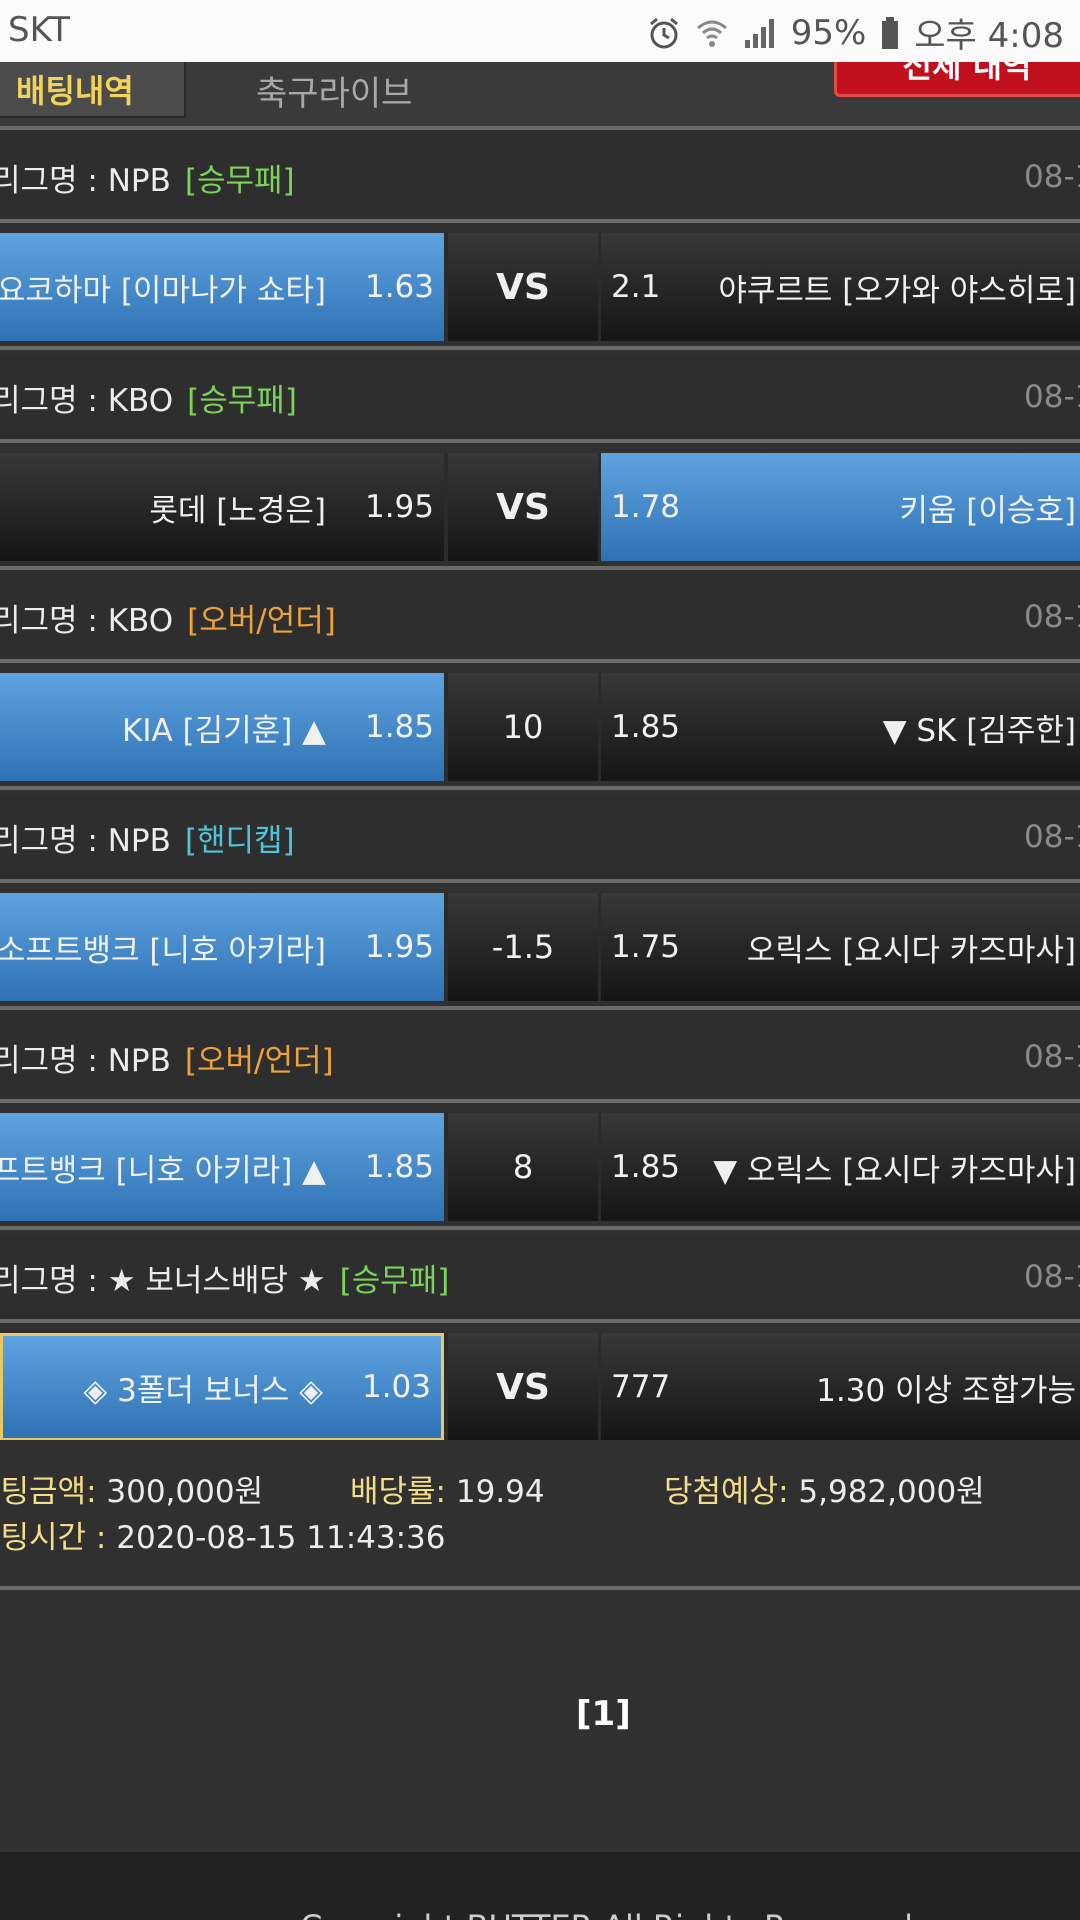  I want to click on away-team: 오릭스 [요시다 카즈마사], so click(911, 950).